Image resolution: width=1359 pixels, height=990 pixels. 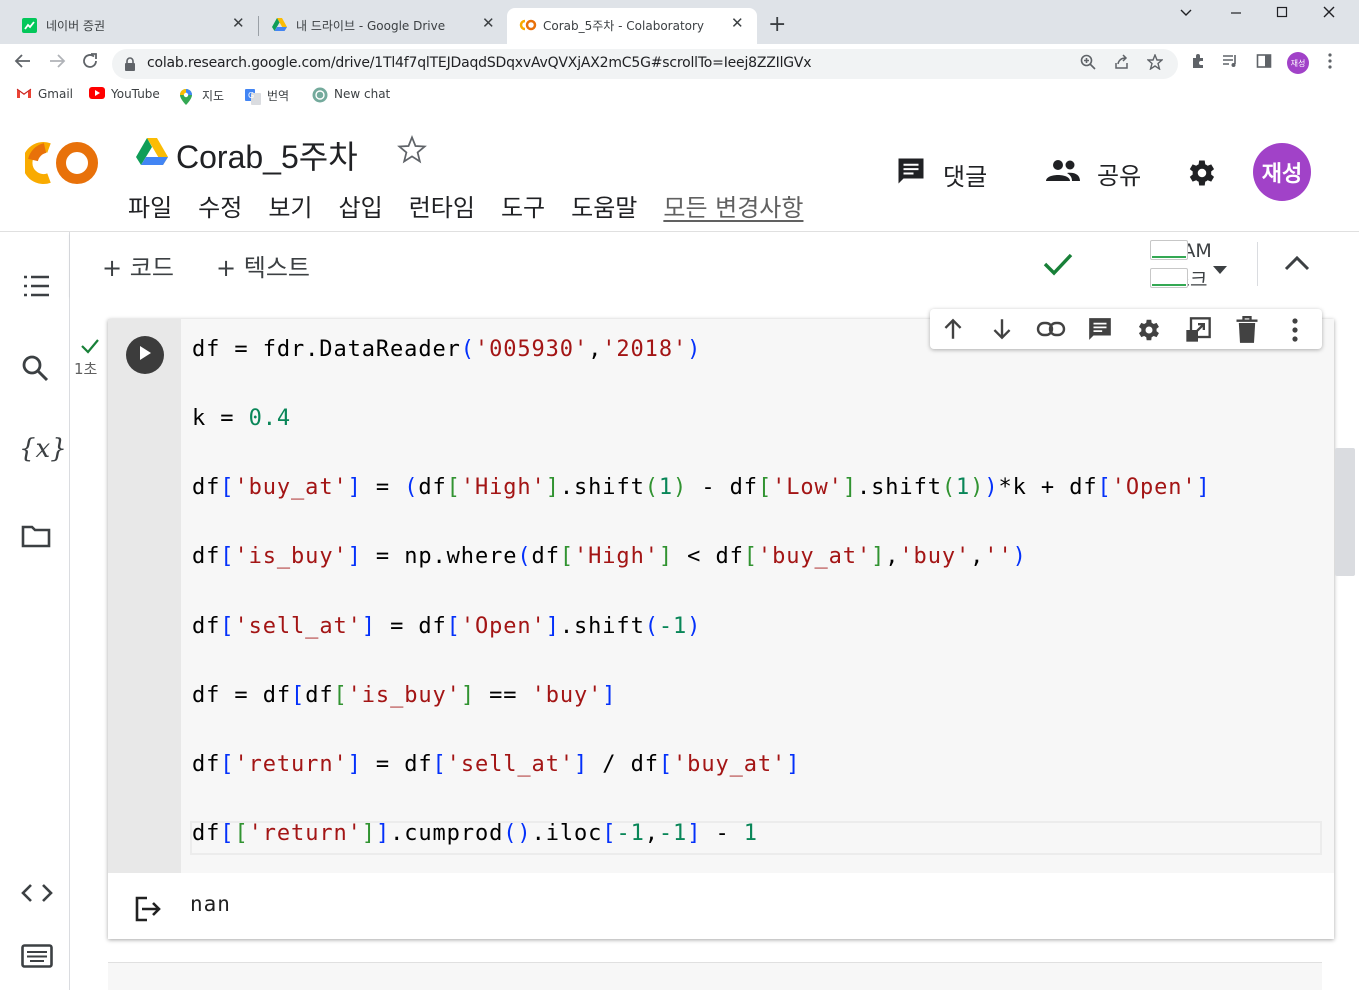 What do you see at coordinates (138, 265) in the screenshot?
I see `add-code-button: + 코드` at bounding box center [138, 265].